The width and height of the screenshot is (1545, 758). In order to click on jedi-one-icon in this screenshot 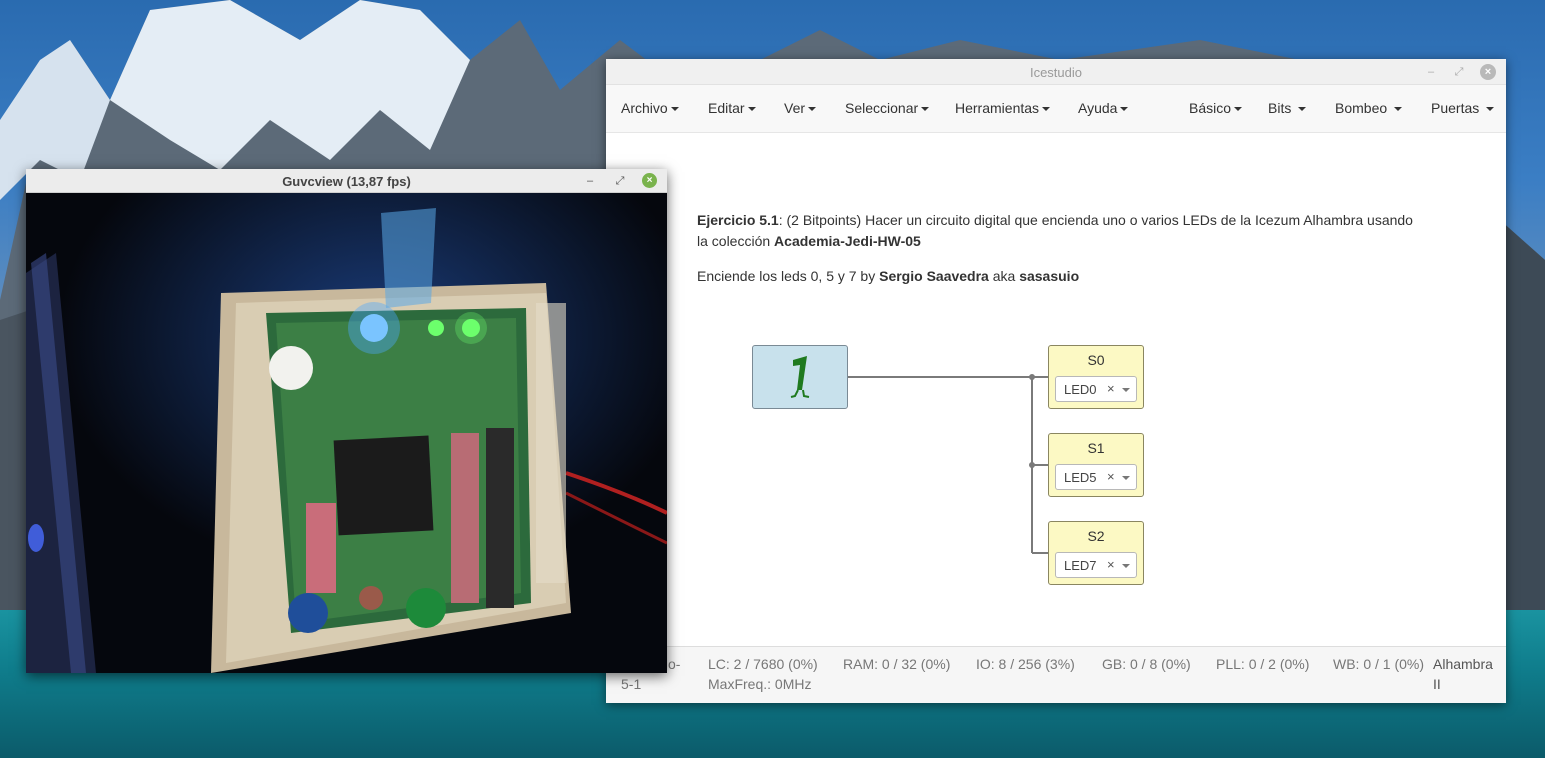, I will do `click(800, 377)`.